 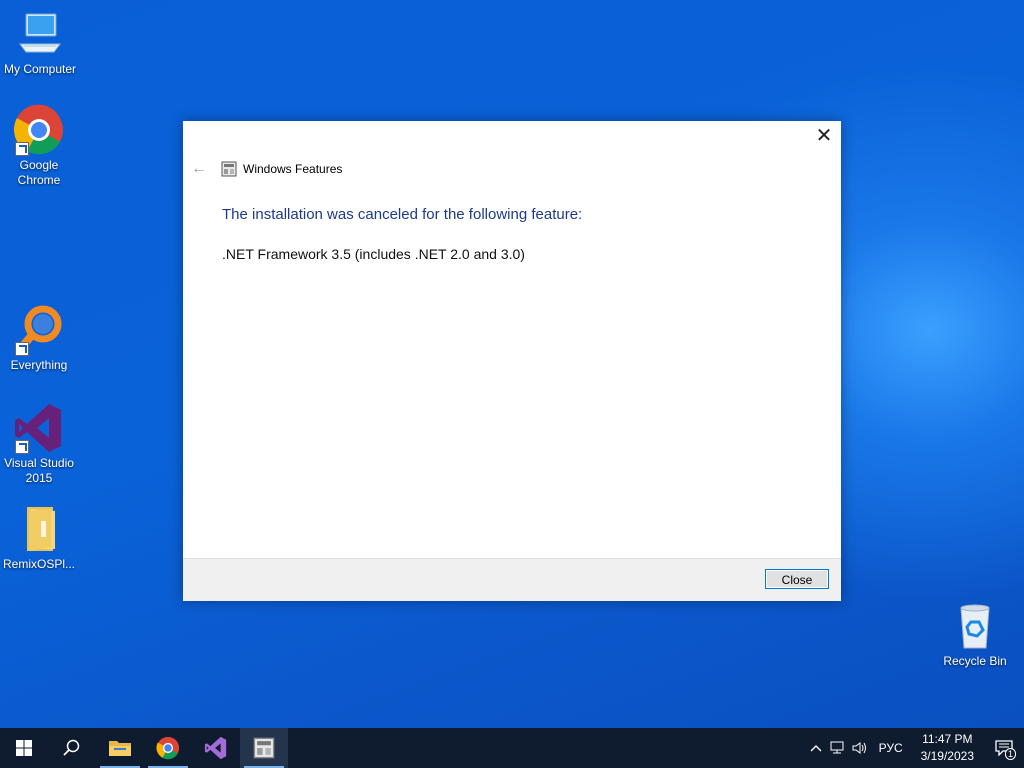 I want to click on desktop-icon-label: Google Chrome, so click(x=39, y=172).